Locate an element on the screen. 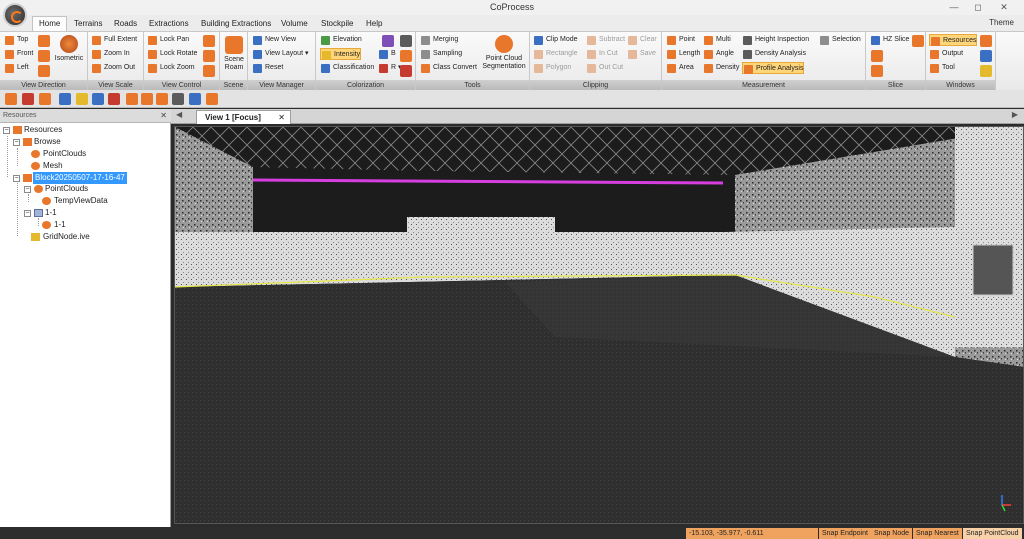  out-cut-button: Out Cut is located at coordinates (604, 68).